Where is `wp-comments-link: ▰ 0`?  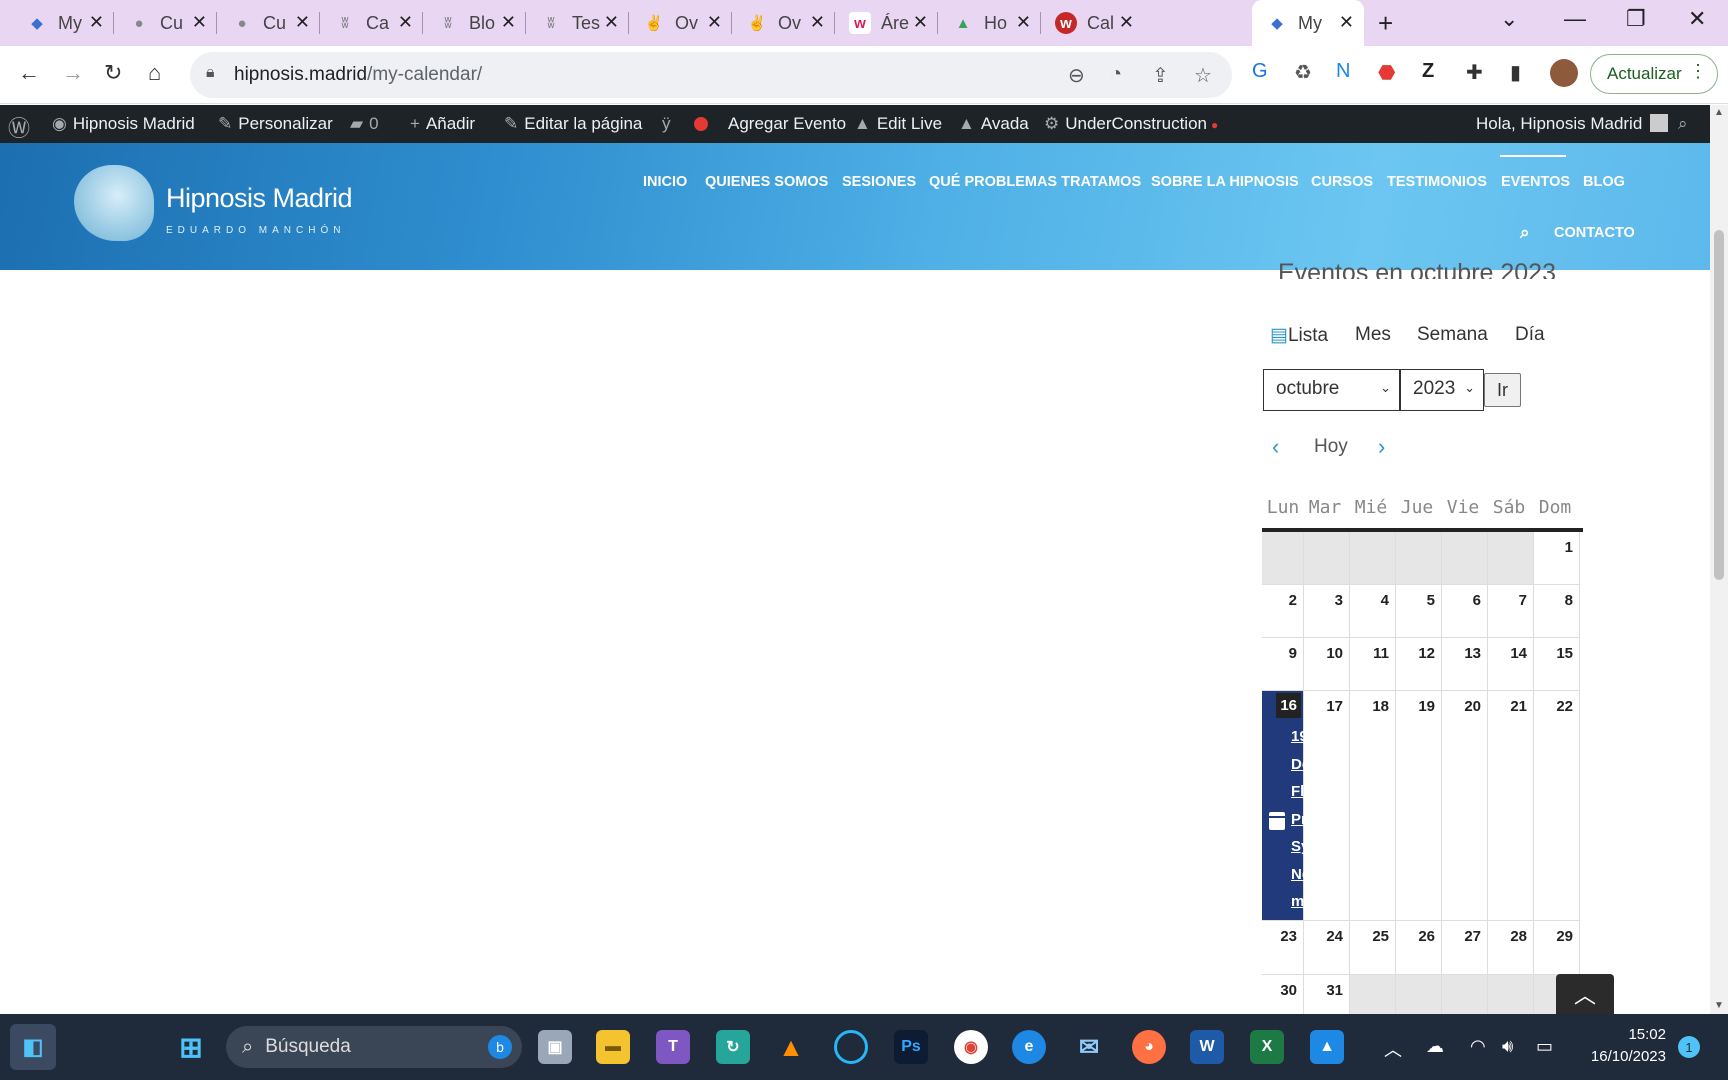 wp-comments-link: ▰ 0 is located at coordinates (364, 124).